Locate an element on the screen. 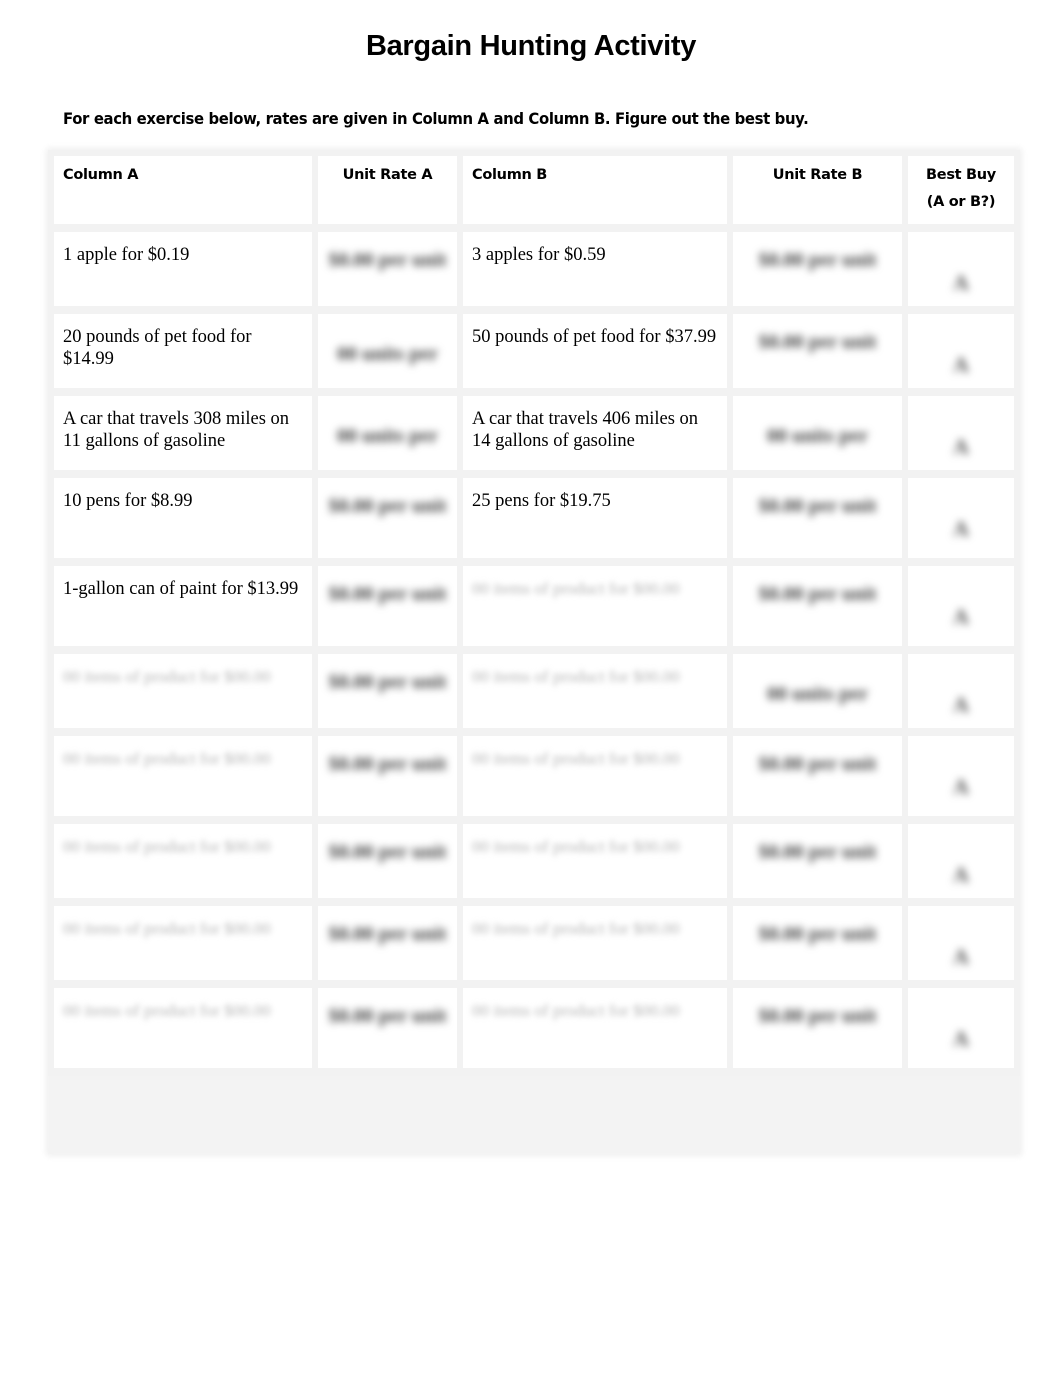 The image size is (1062, 1377). column-b-cell: 3 apples for $0.59 is located at coordinates (539, 255).